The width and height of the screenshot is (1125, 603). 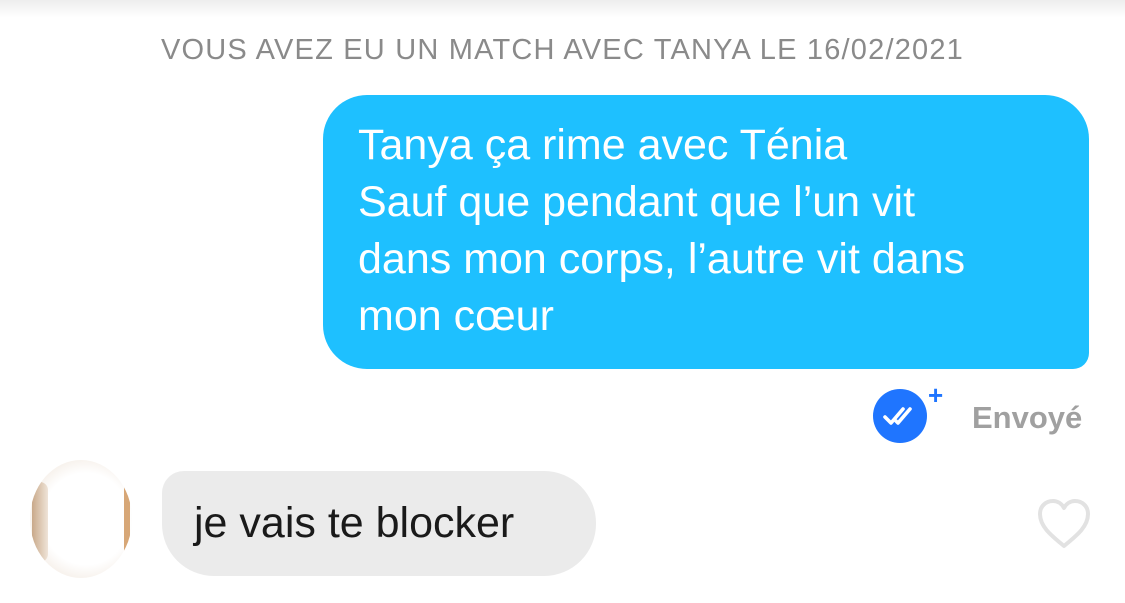 What do you see at coordinates (662, 259) in the screenshot?
I see `sent-message-line: dans mon corps, l’autre vit dans` at bounding box center [662, 259].